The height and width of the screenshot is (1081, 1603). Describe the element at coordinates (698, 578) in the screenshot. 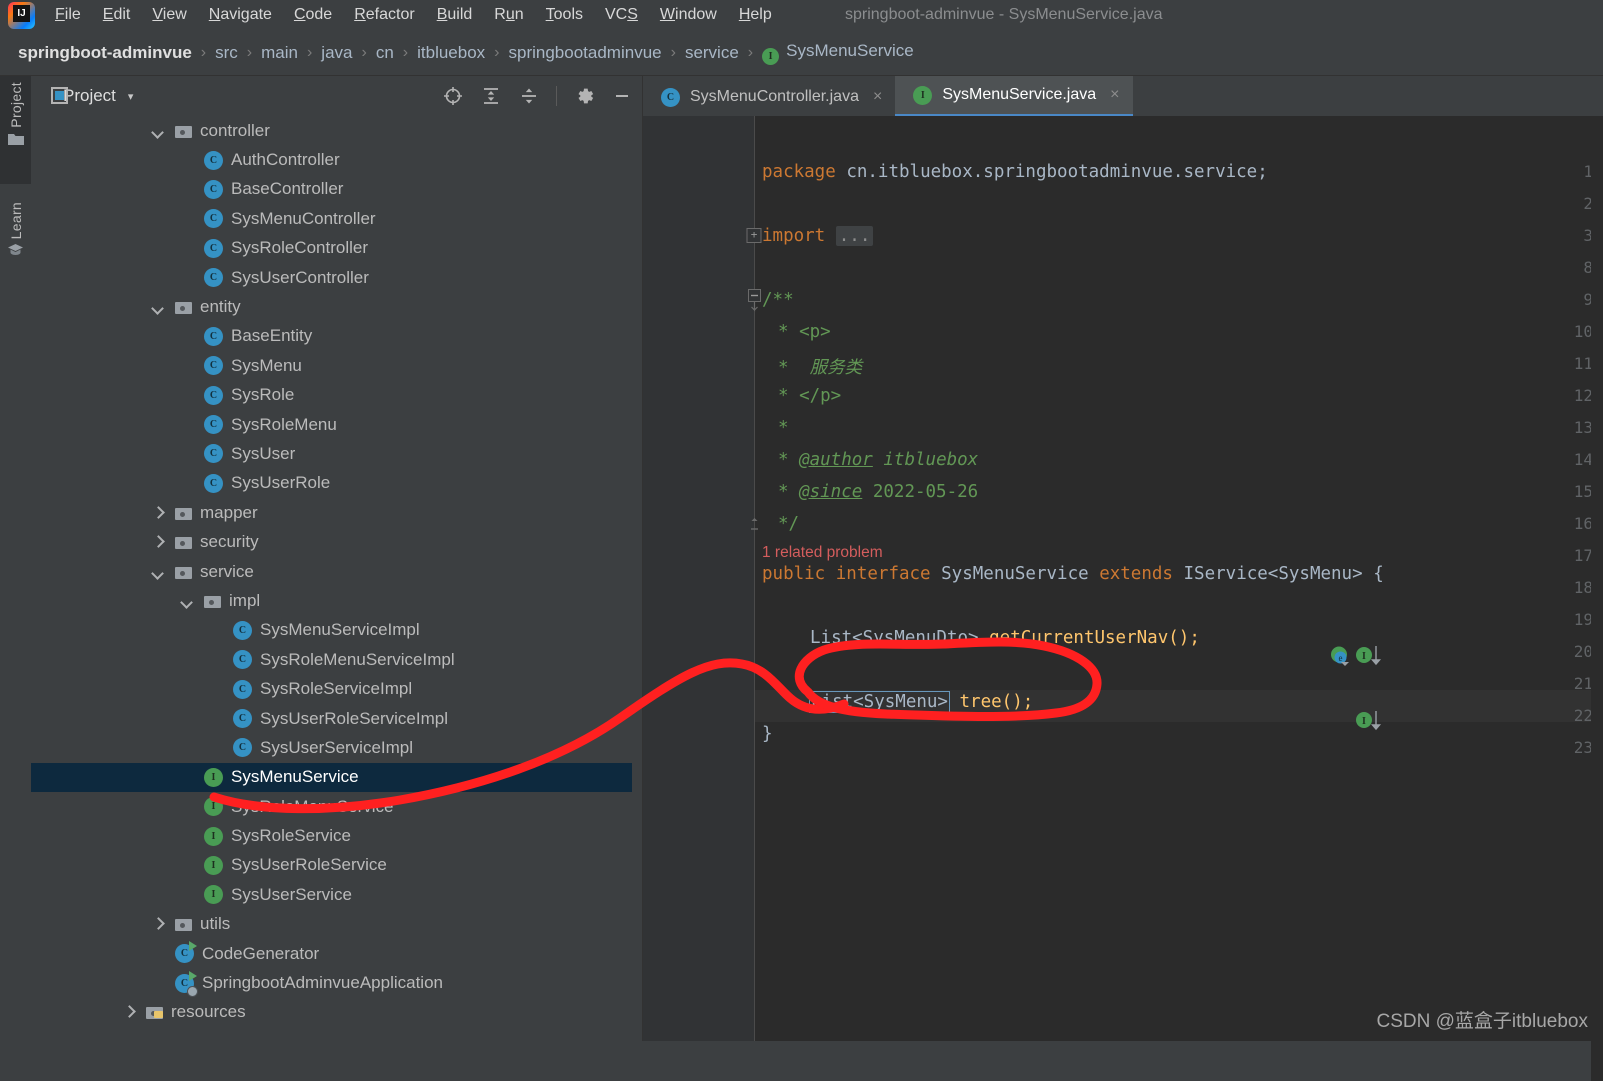

I see `editor-gutter` at that location.